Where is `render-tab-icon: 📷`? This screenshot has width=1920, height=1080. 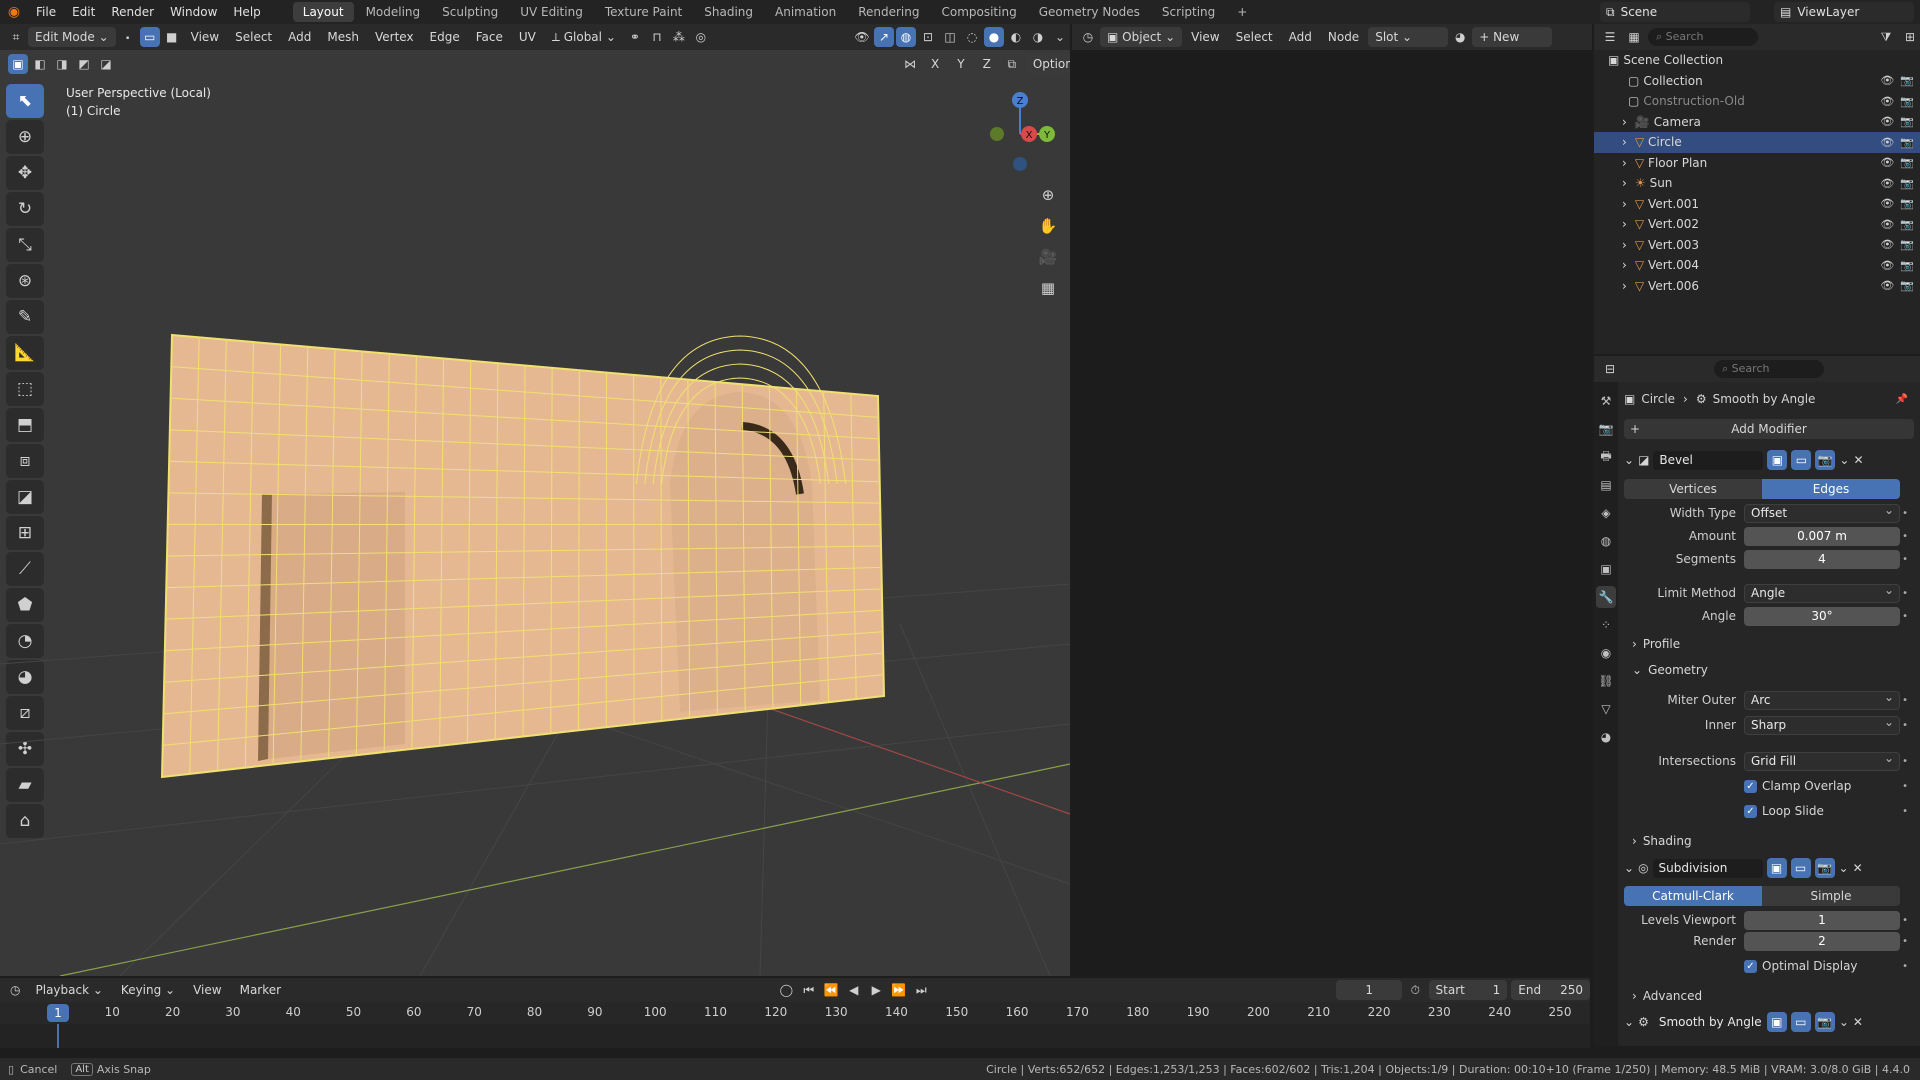
render-tab-icon: 📷 is located at coordinates (1606, 429).